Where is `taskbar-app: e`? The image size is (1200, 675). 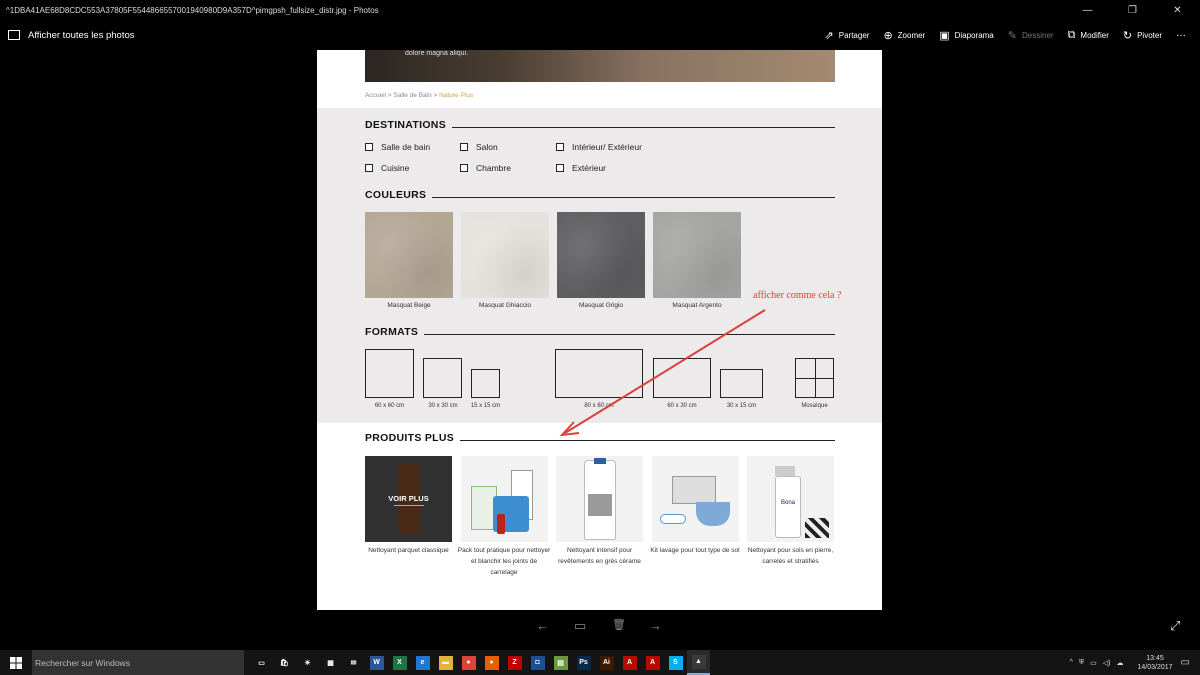
taskbar-app: e is located at coordinates (422, 662).